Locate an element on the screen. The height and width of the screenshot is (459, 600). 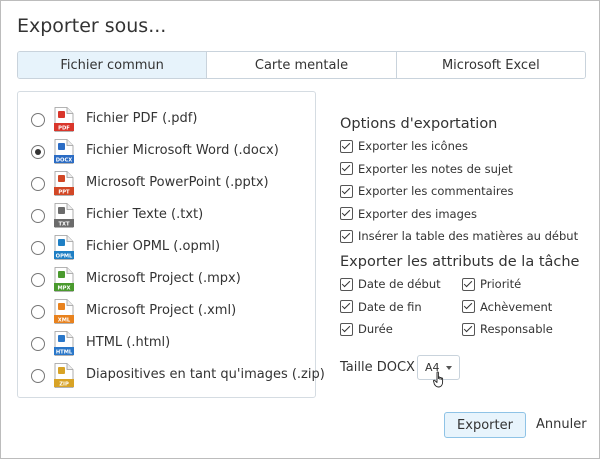
checkbox-label: Date de fin is located at coordinates (390, 306).